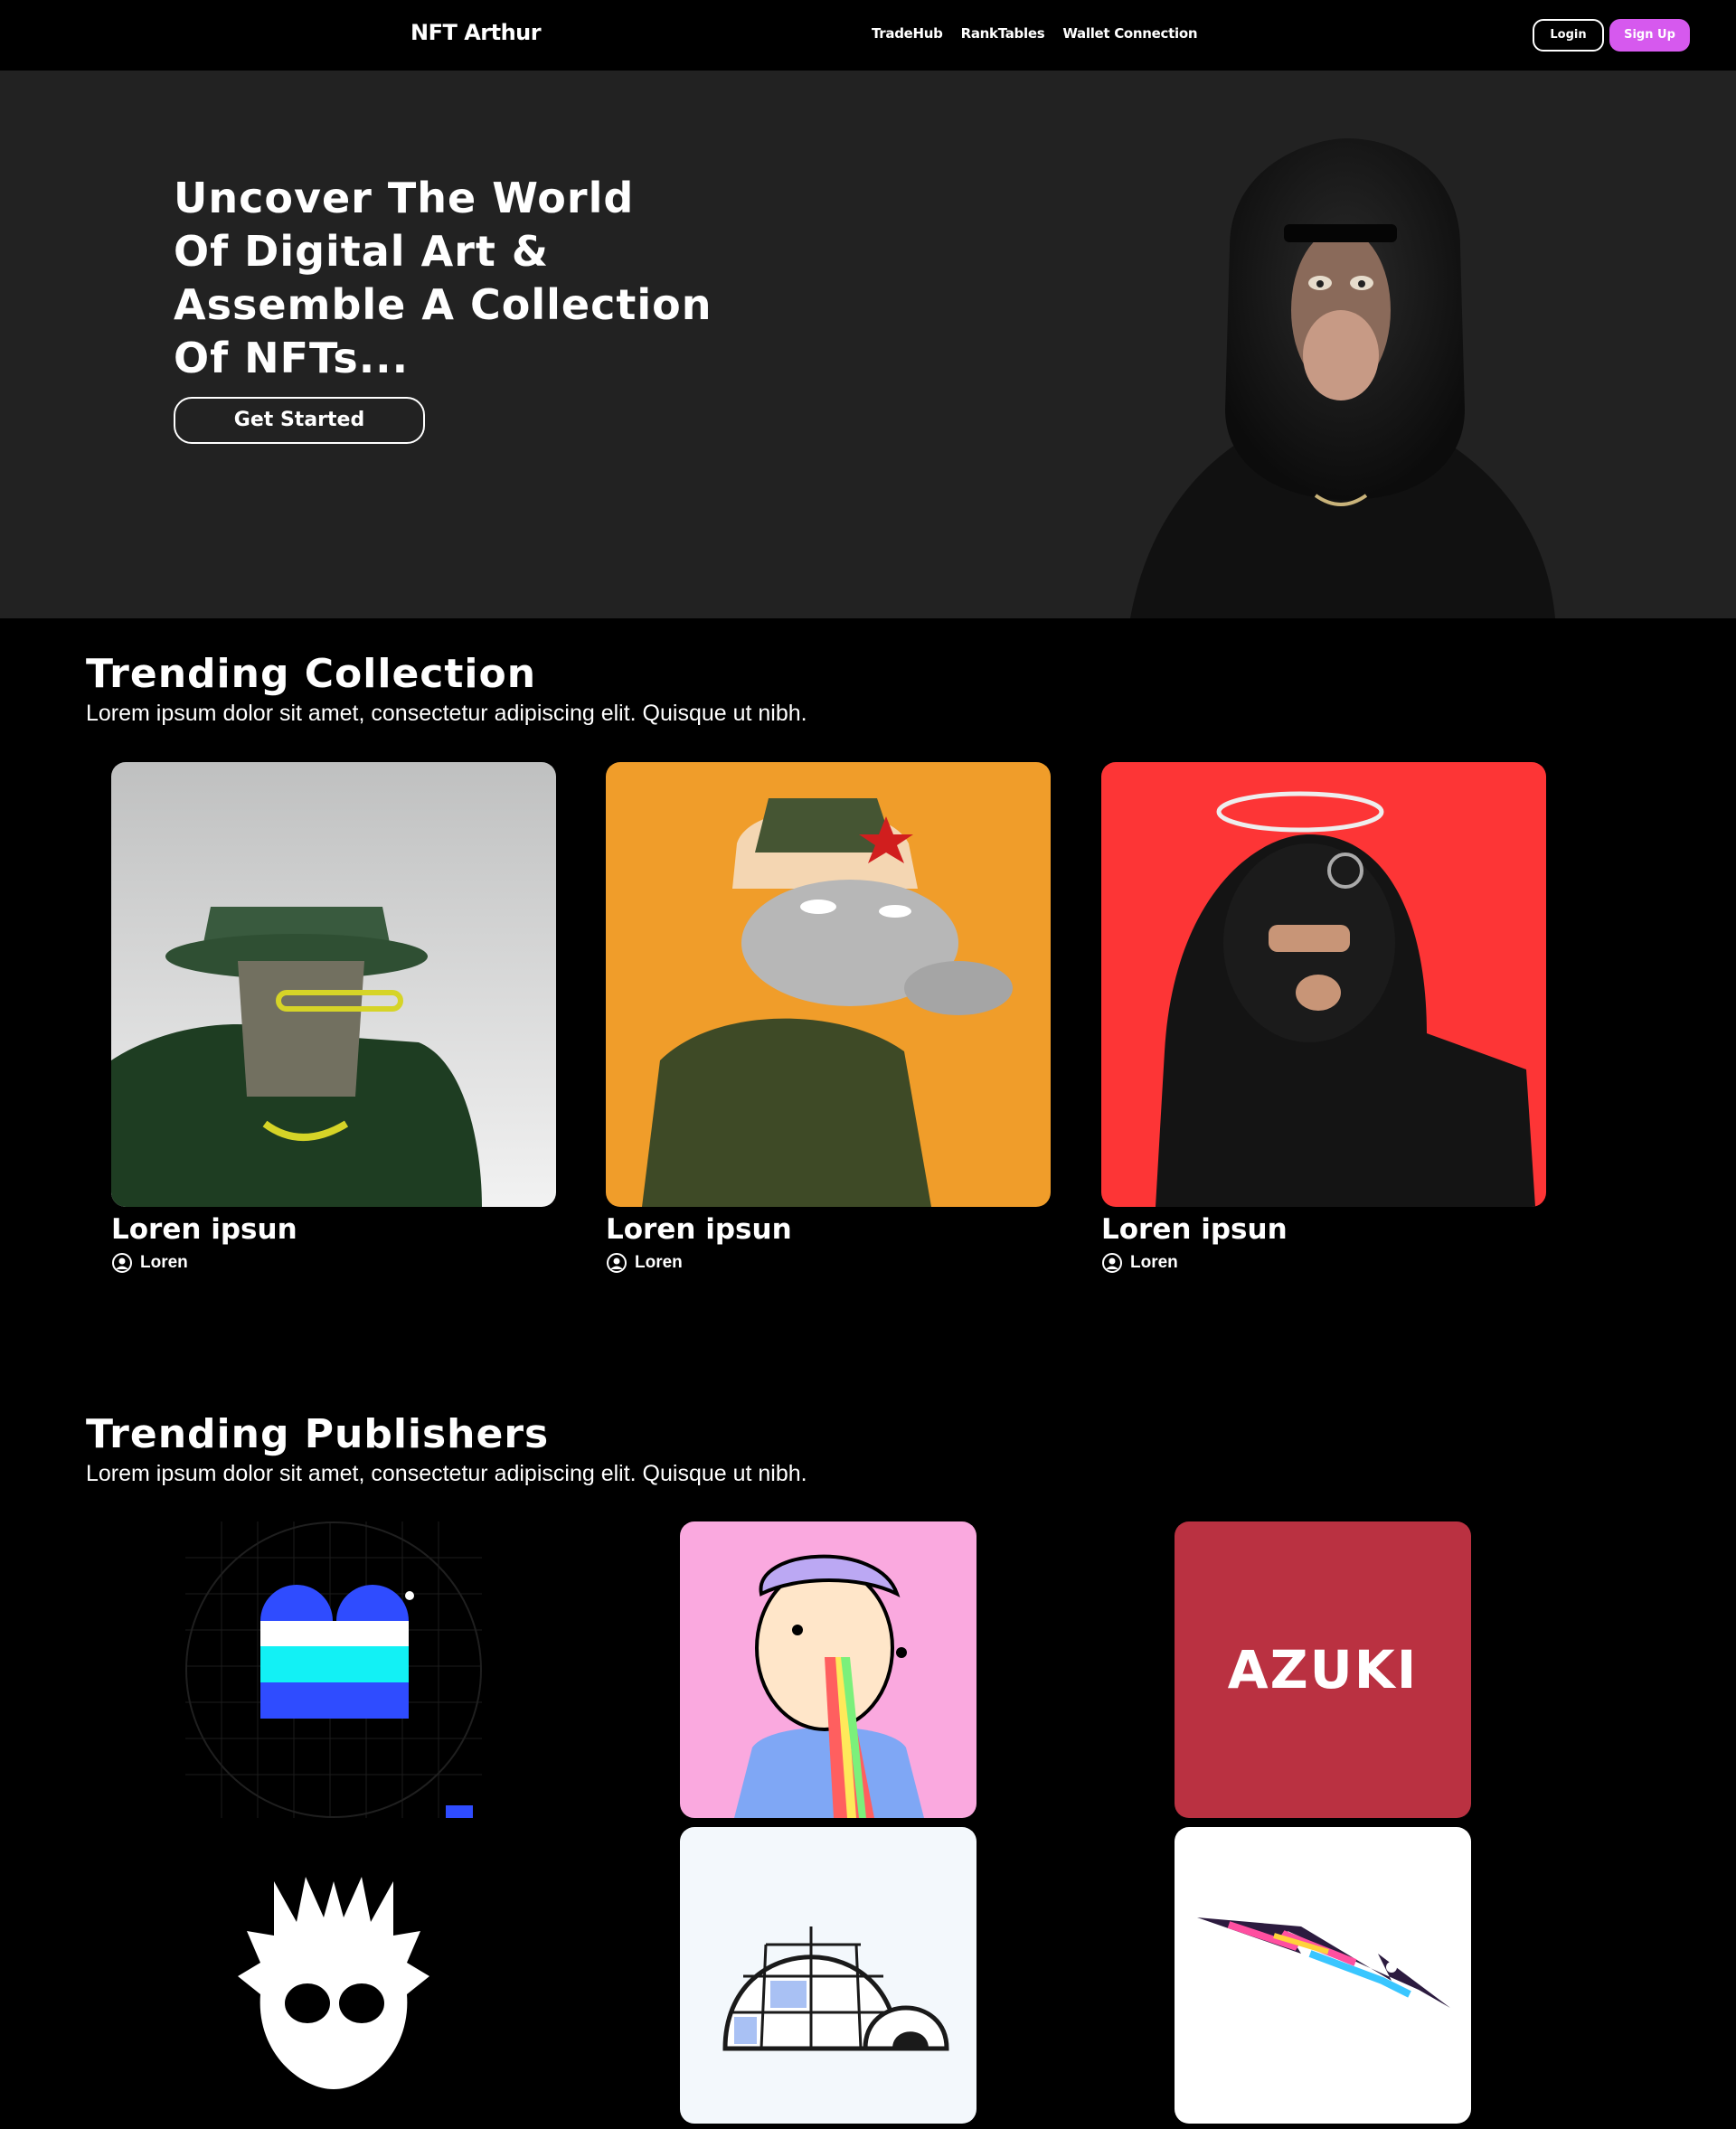 This screenshot has width=1736, height=2129. Describe the element at coordinates (299, 420) in the screenshot. I see `get-started-button: Get Started` at that location.